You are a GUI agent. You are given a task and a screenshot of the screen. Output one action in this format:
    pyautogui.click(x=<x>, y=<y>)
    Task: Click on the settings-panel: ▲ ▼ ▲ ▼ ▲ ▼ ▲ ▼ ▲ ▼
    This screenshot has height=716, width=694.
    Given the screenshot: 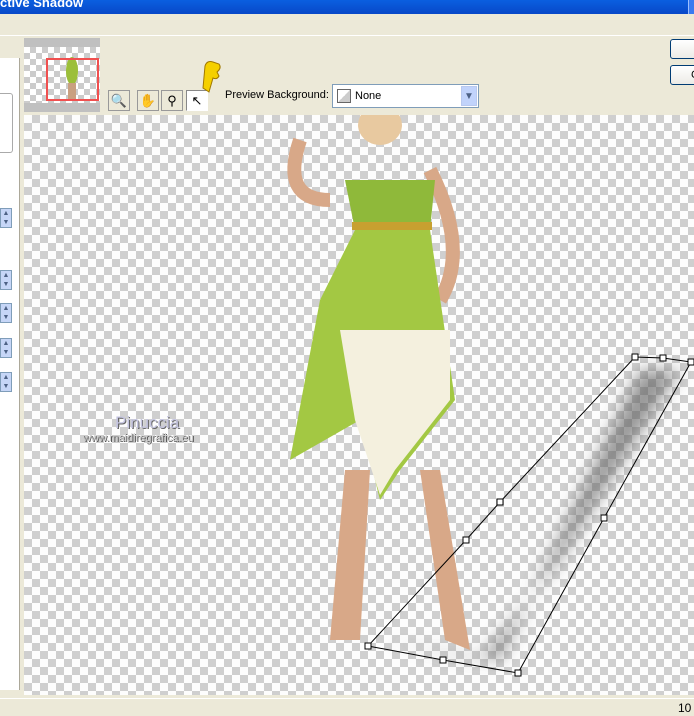 What is the action you would take?
    pyautogui.click(x=10, y=374)
    